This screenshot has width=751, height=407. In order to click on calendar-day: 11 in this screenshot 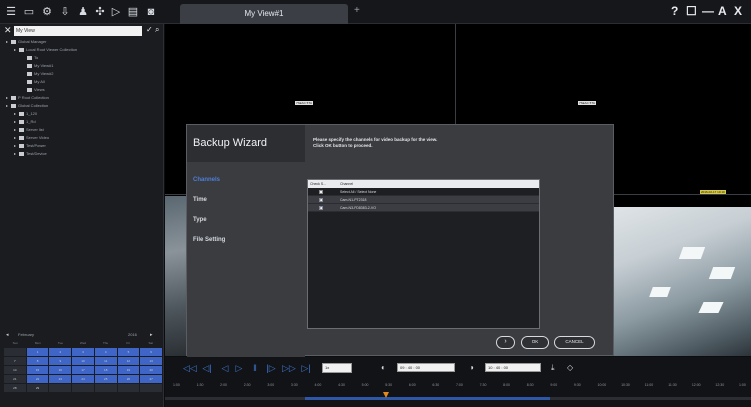, I will do `click(105, 361)`.